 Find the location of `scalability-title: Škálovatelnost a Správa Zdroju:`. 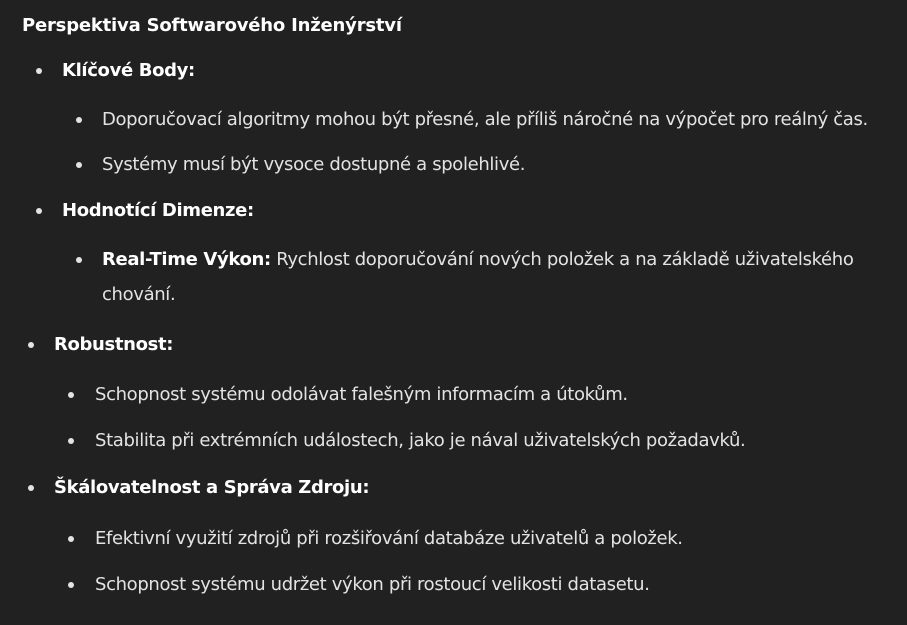

scalability-title: Škálovatelnost a Správa Zdroju: is located at coordinates (212, 487).